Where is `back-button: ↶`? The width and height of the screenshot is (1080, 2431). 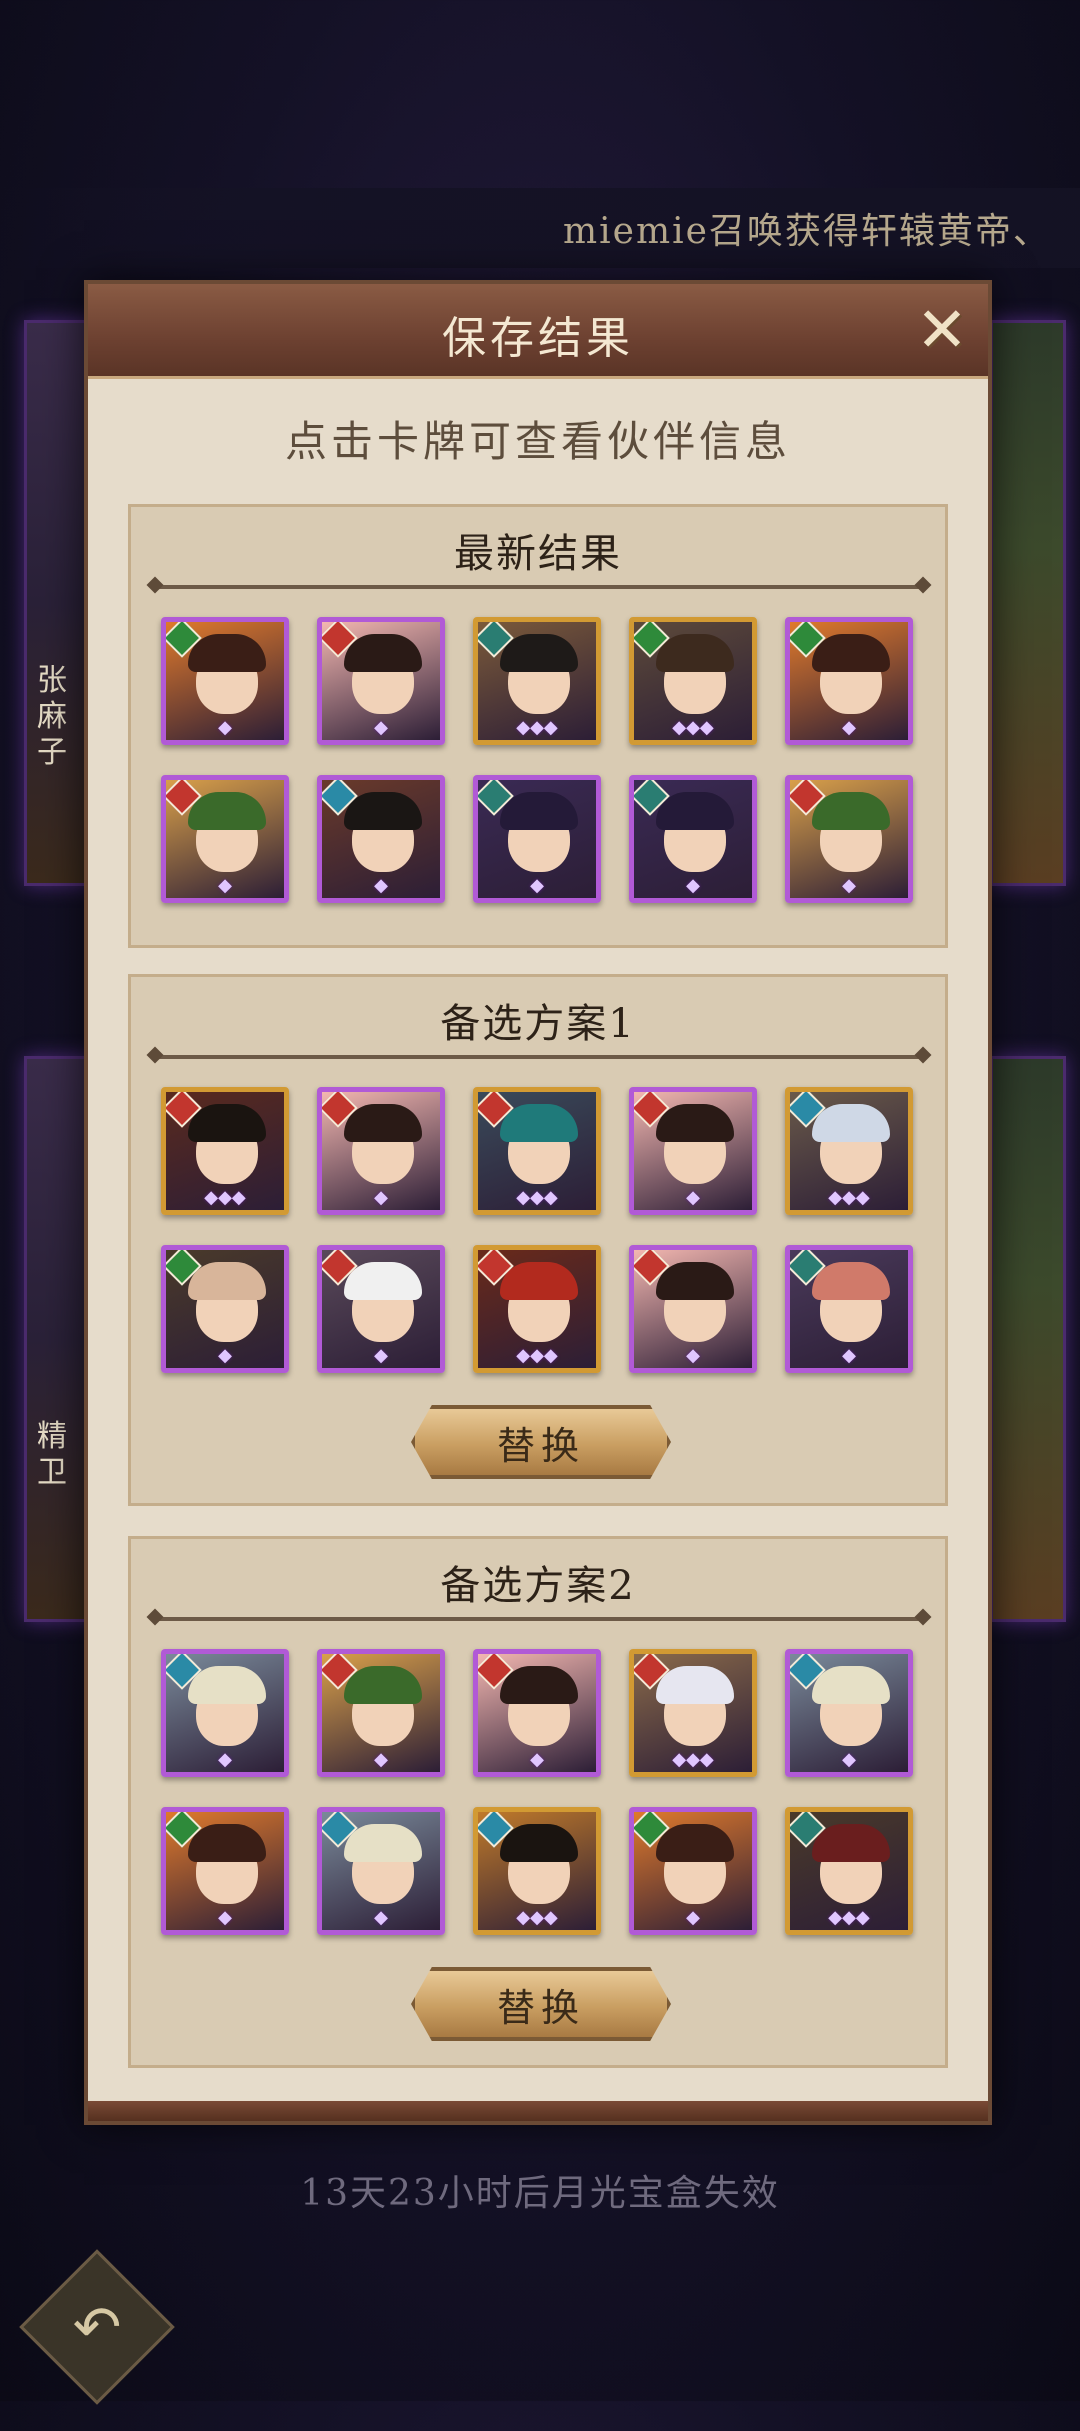
back-button: ↶ is located at coordinates (97, 2327).